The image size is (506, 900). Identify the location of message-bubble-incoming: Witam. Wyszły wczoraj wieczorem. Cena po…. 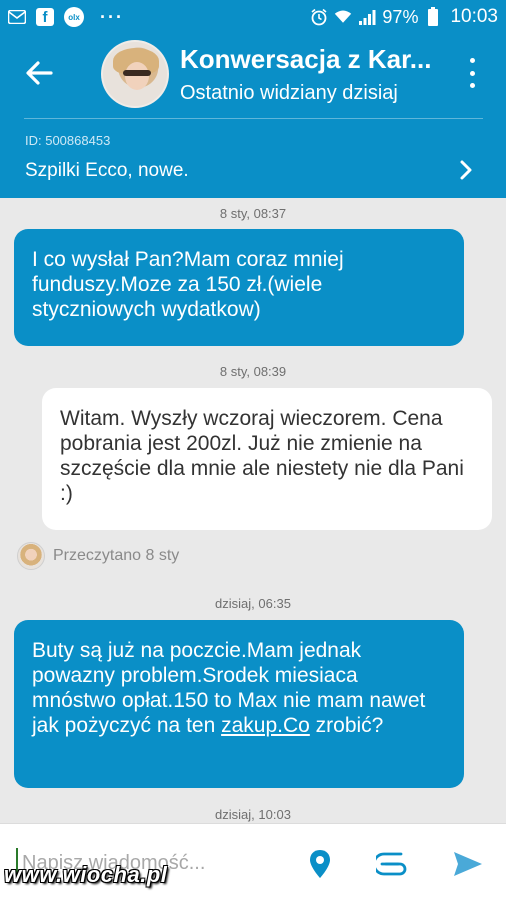
(267, 459).